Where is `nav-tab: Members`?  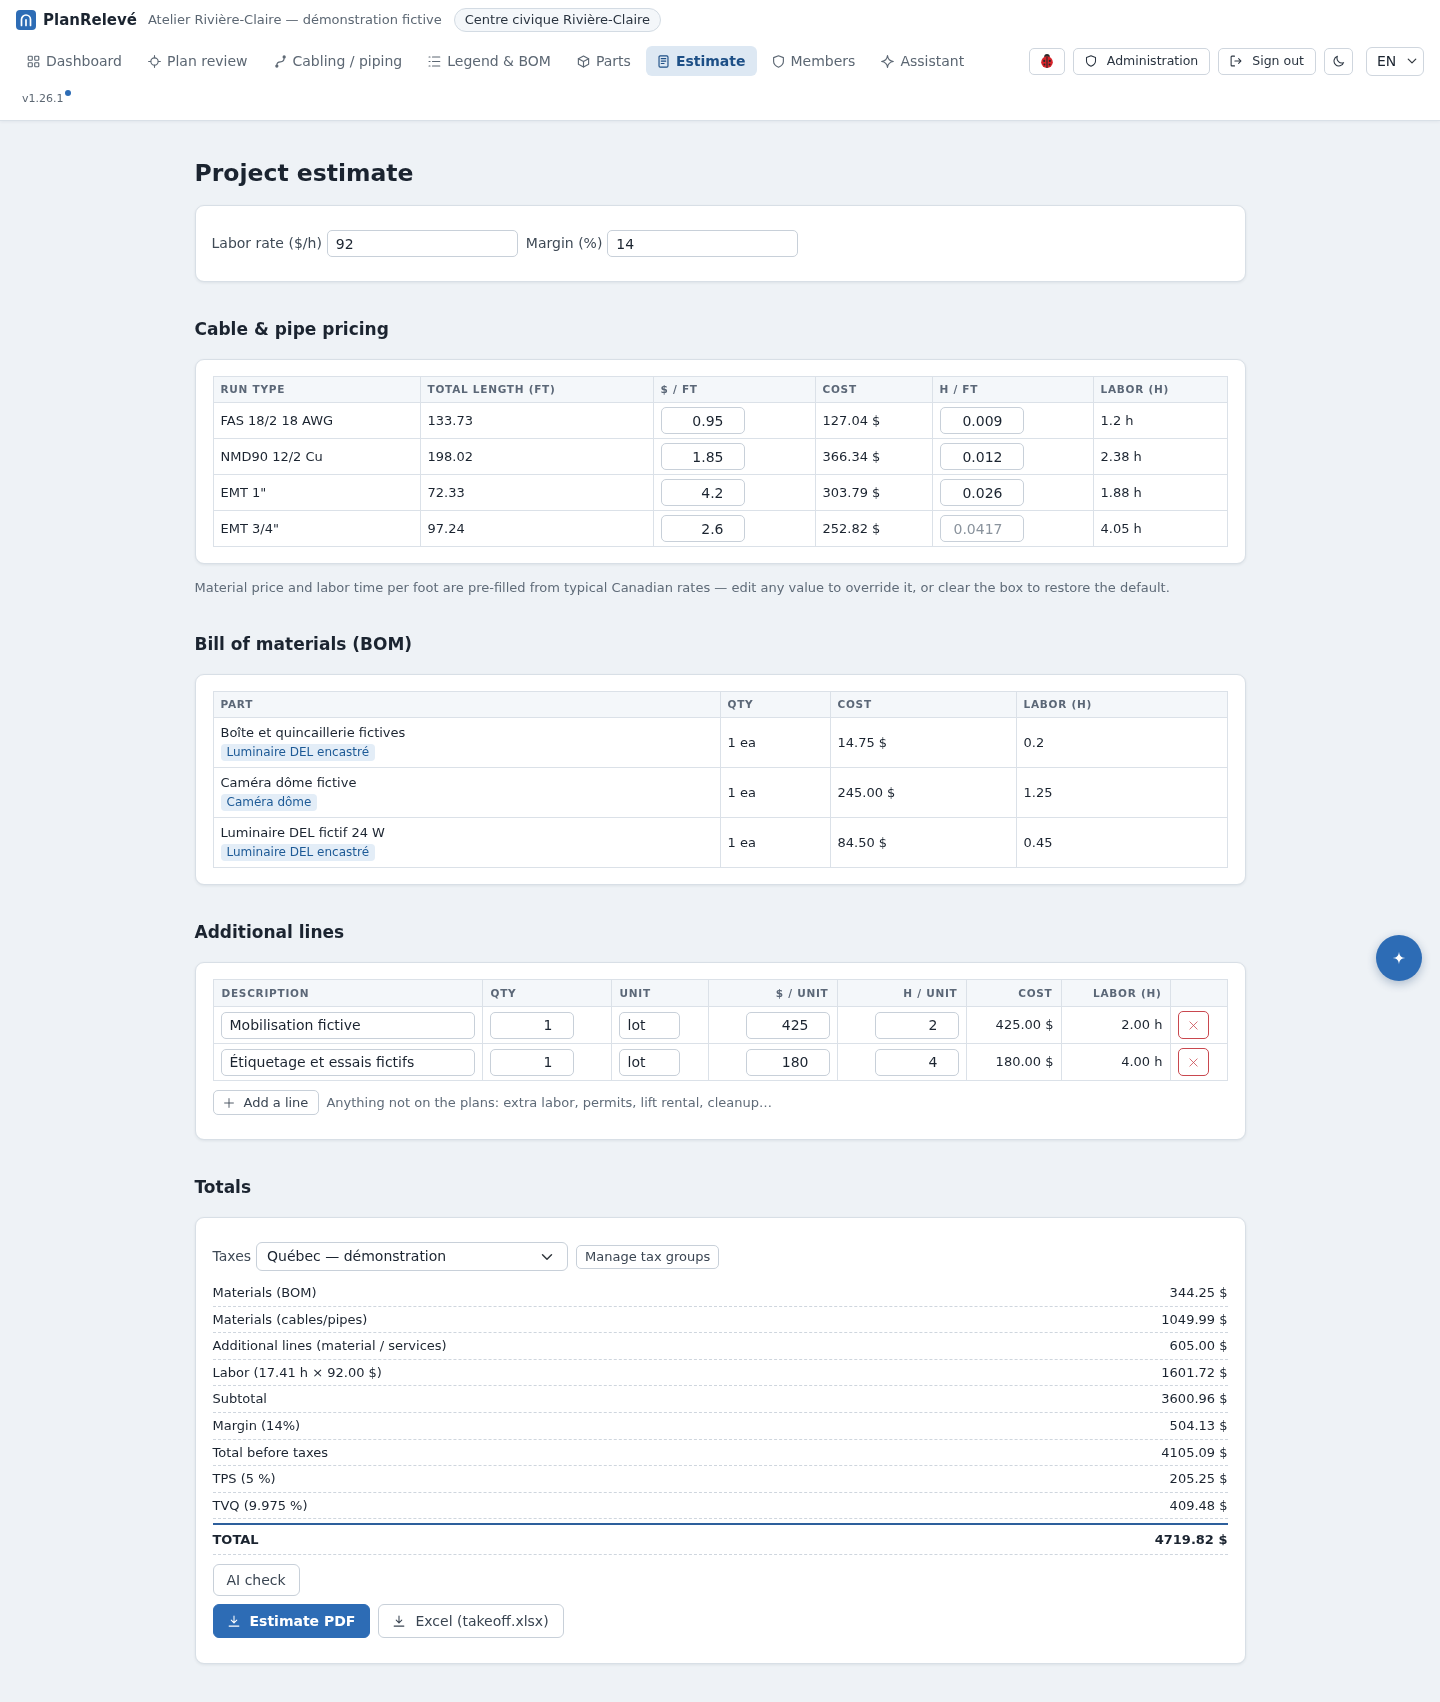
nav-tab: Members is located at coordinates (813, 61).